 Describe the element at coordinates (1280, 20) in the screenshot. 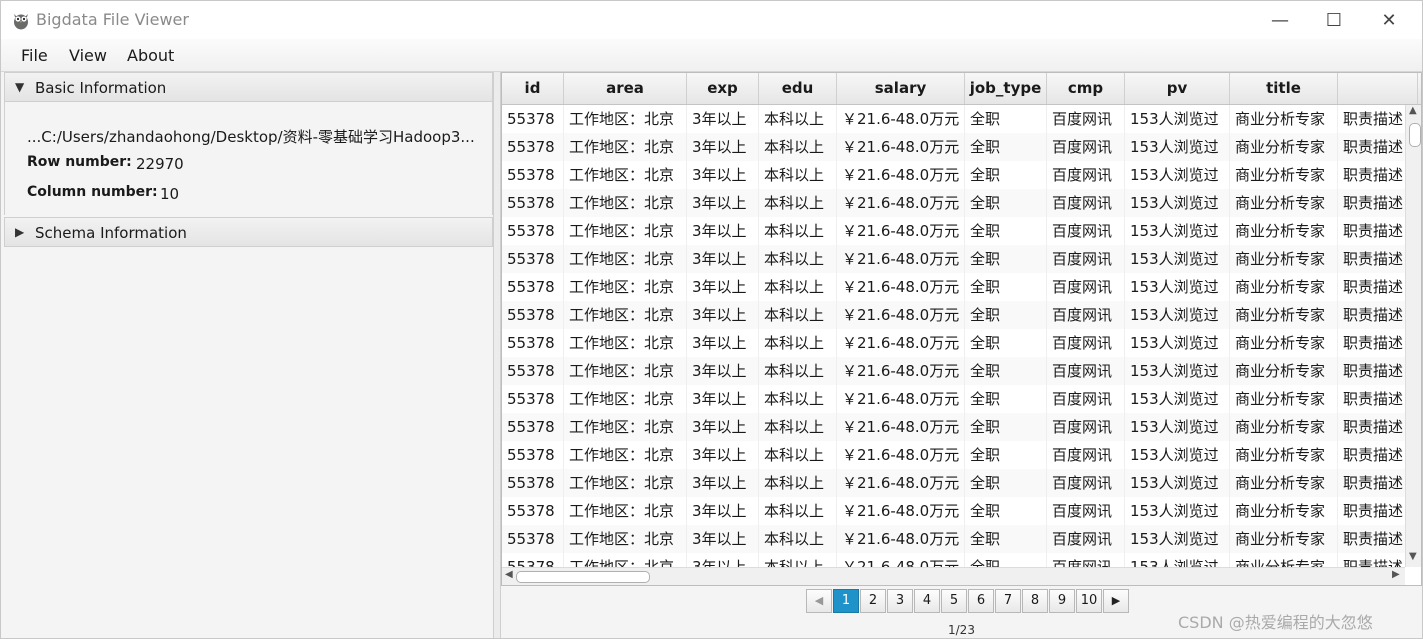

I see `minimize-button: —` at that location.